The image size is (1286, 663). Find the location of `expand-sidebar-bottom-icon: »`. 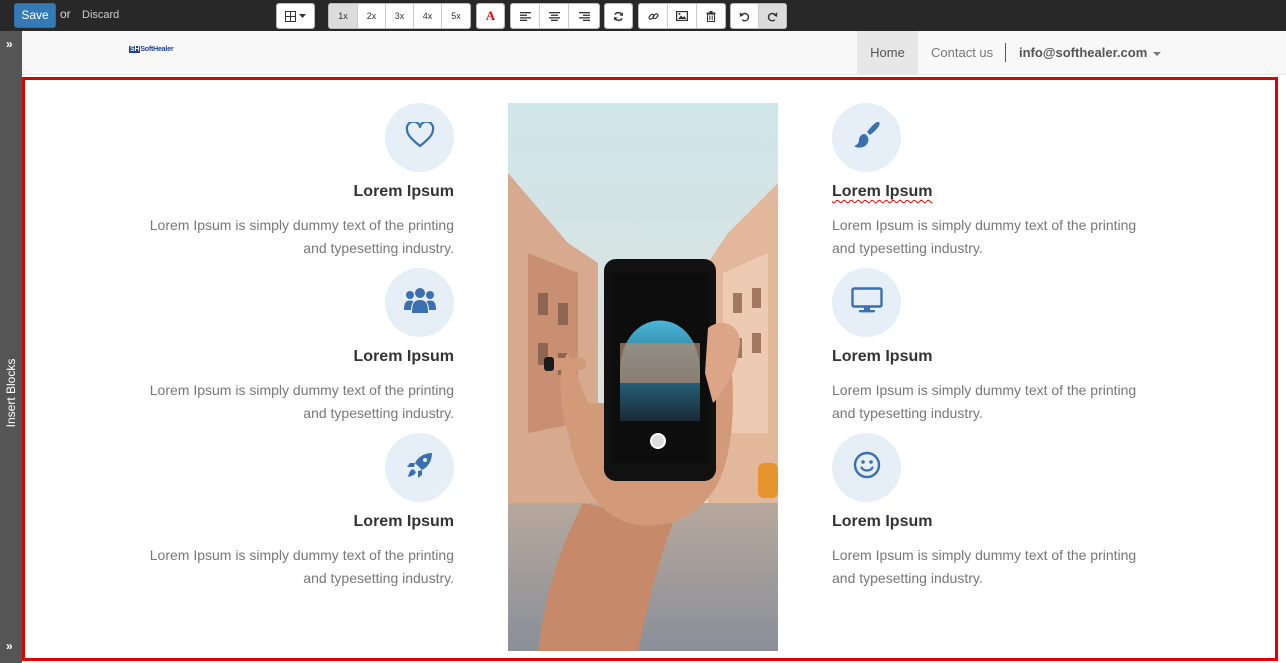

expand-sidebar-bottom-icon: » is located at coordinates (9, 646).